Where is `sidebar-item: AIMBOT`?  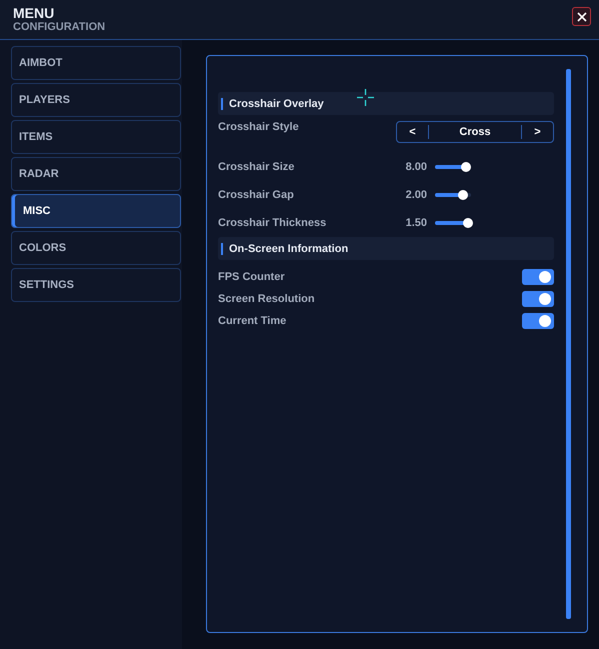
sidebar-item: AIMBOT is located at coordinates (96, 63).